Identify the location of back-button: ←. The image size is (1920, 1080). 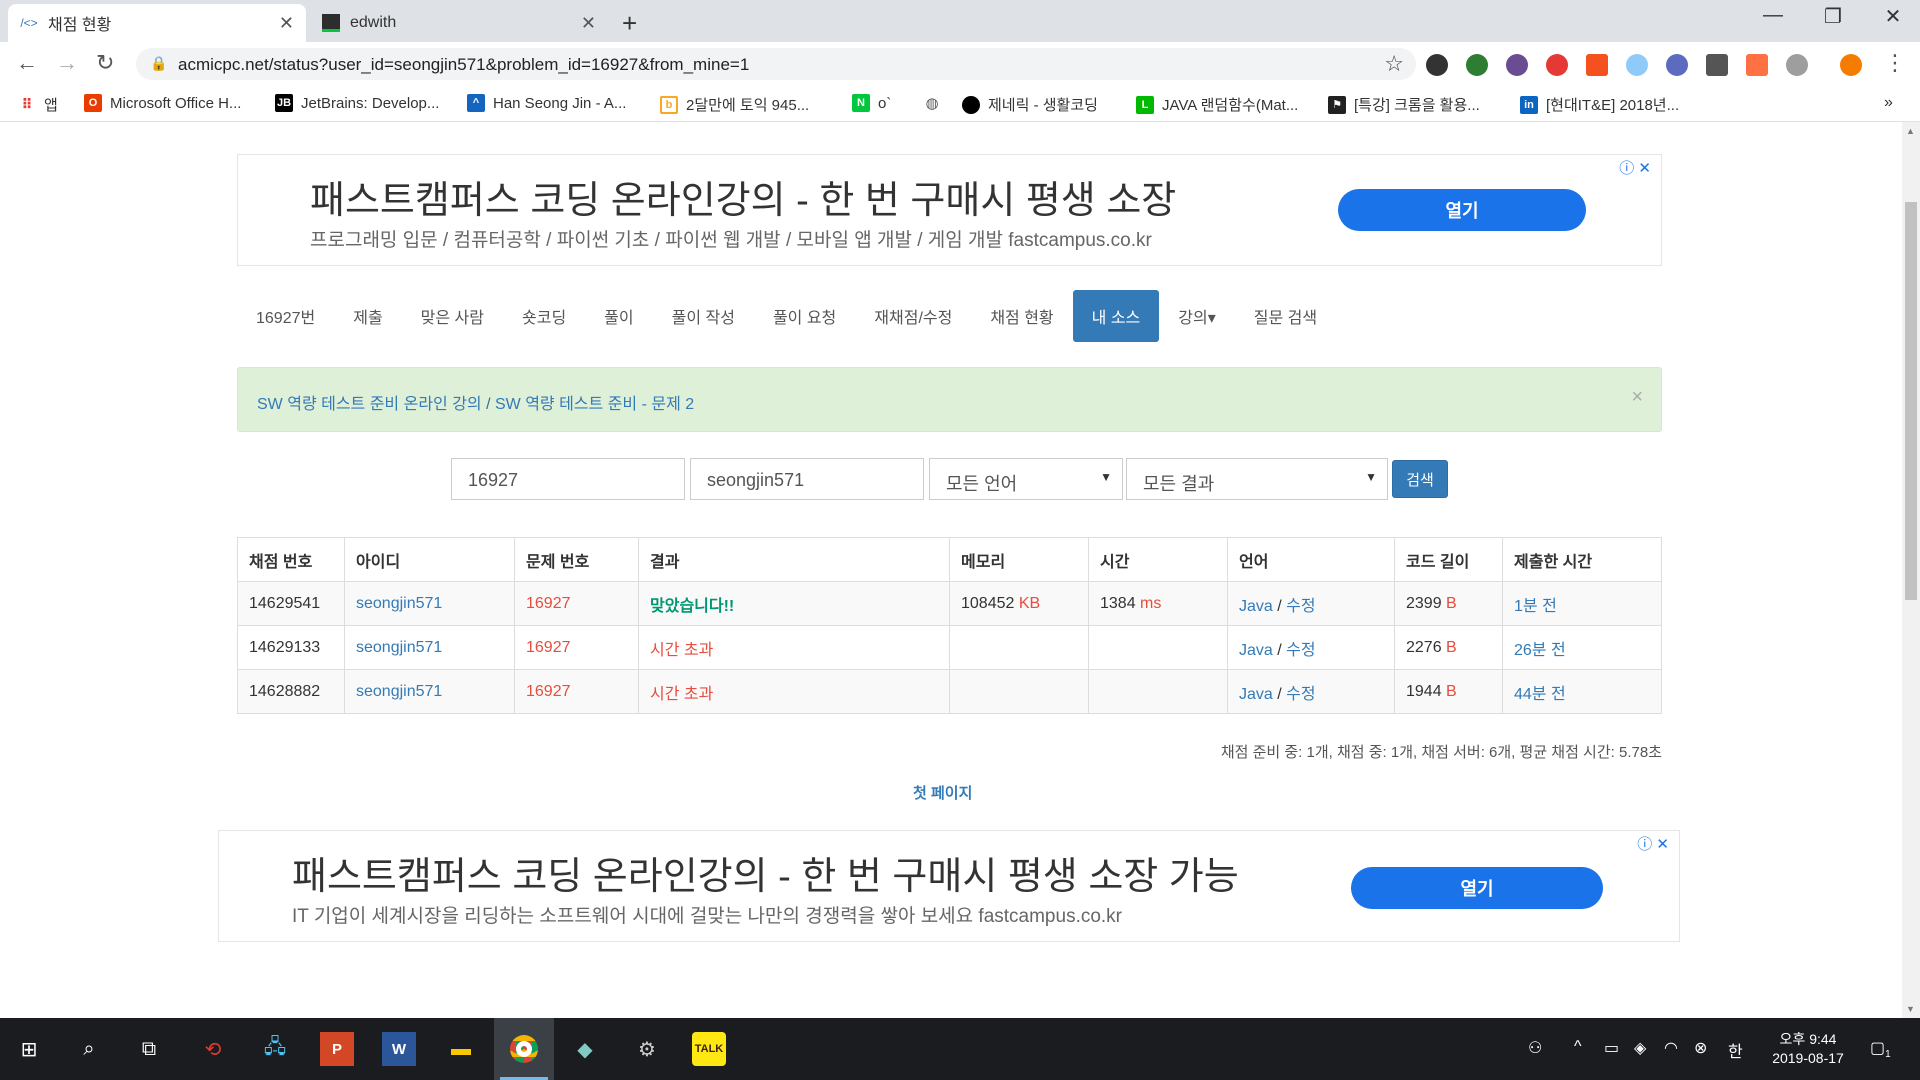
(27, 63).